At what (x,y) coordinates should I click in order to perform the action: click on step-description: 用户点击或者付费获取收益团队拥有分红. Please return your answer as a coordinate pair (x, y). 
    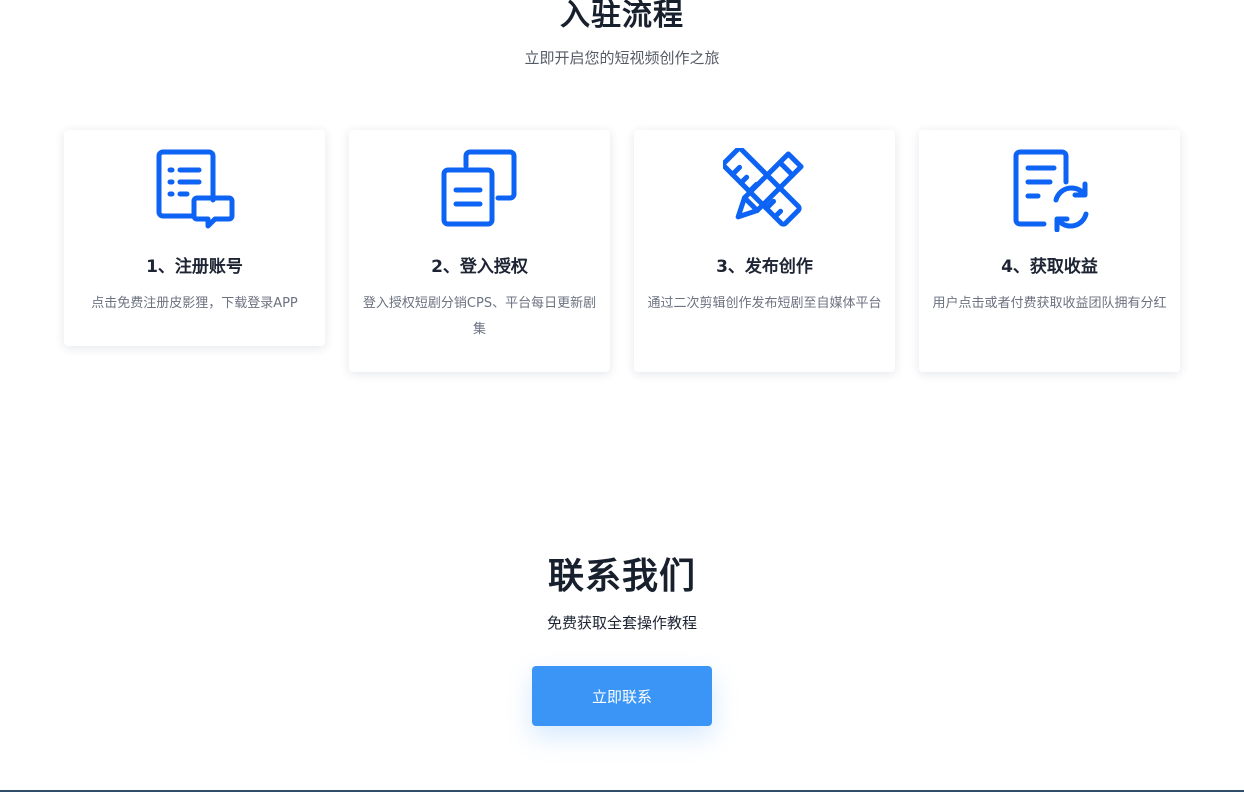
    Looking at the image, I should click on (1049, 303).